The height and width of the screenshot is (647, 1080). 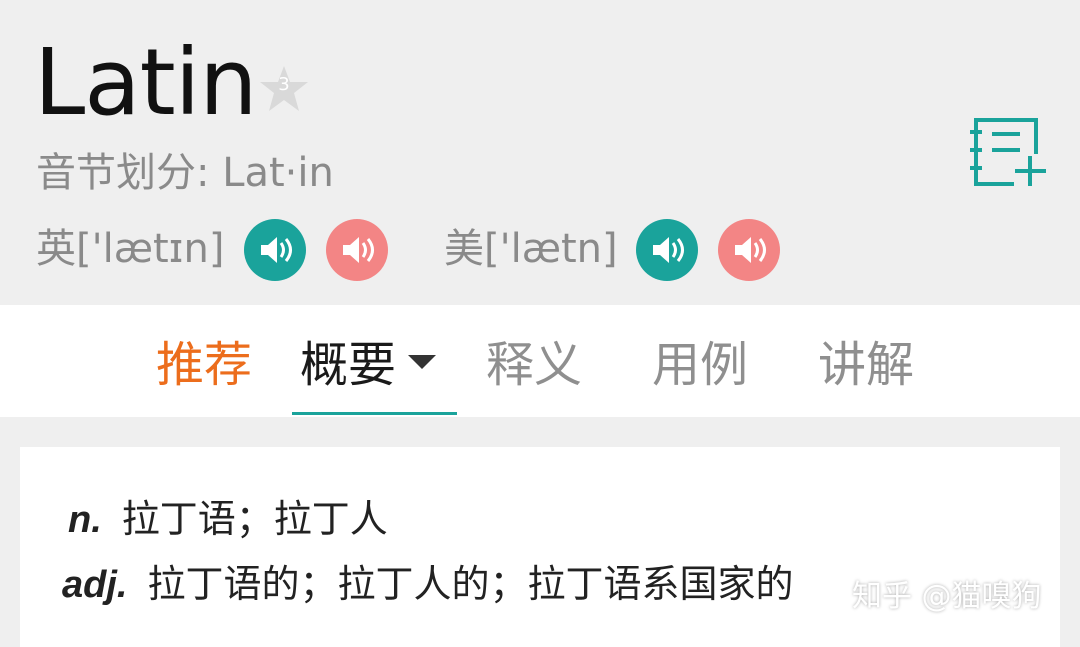 I want to click on active-tab-indicator, so click(x=374, y=413).